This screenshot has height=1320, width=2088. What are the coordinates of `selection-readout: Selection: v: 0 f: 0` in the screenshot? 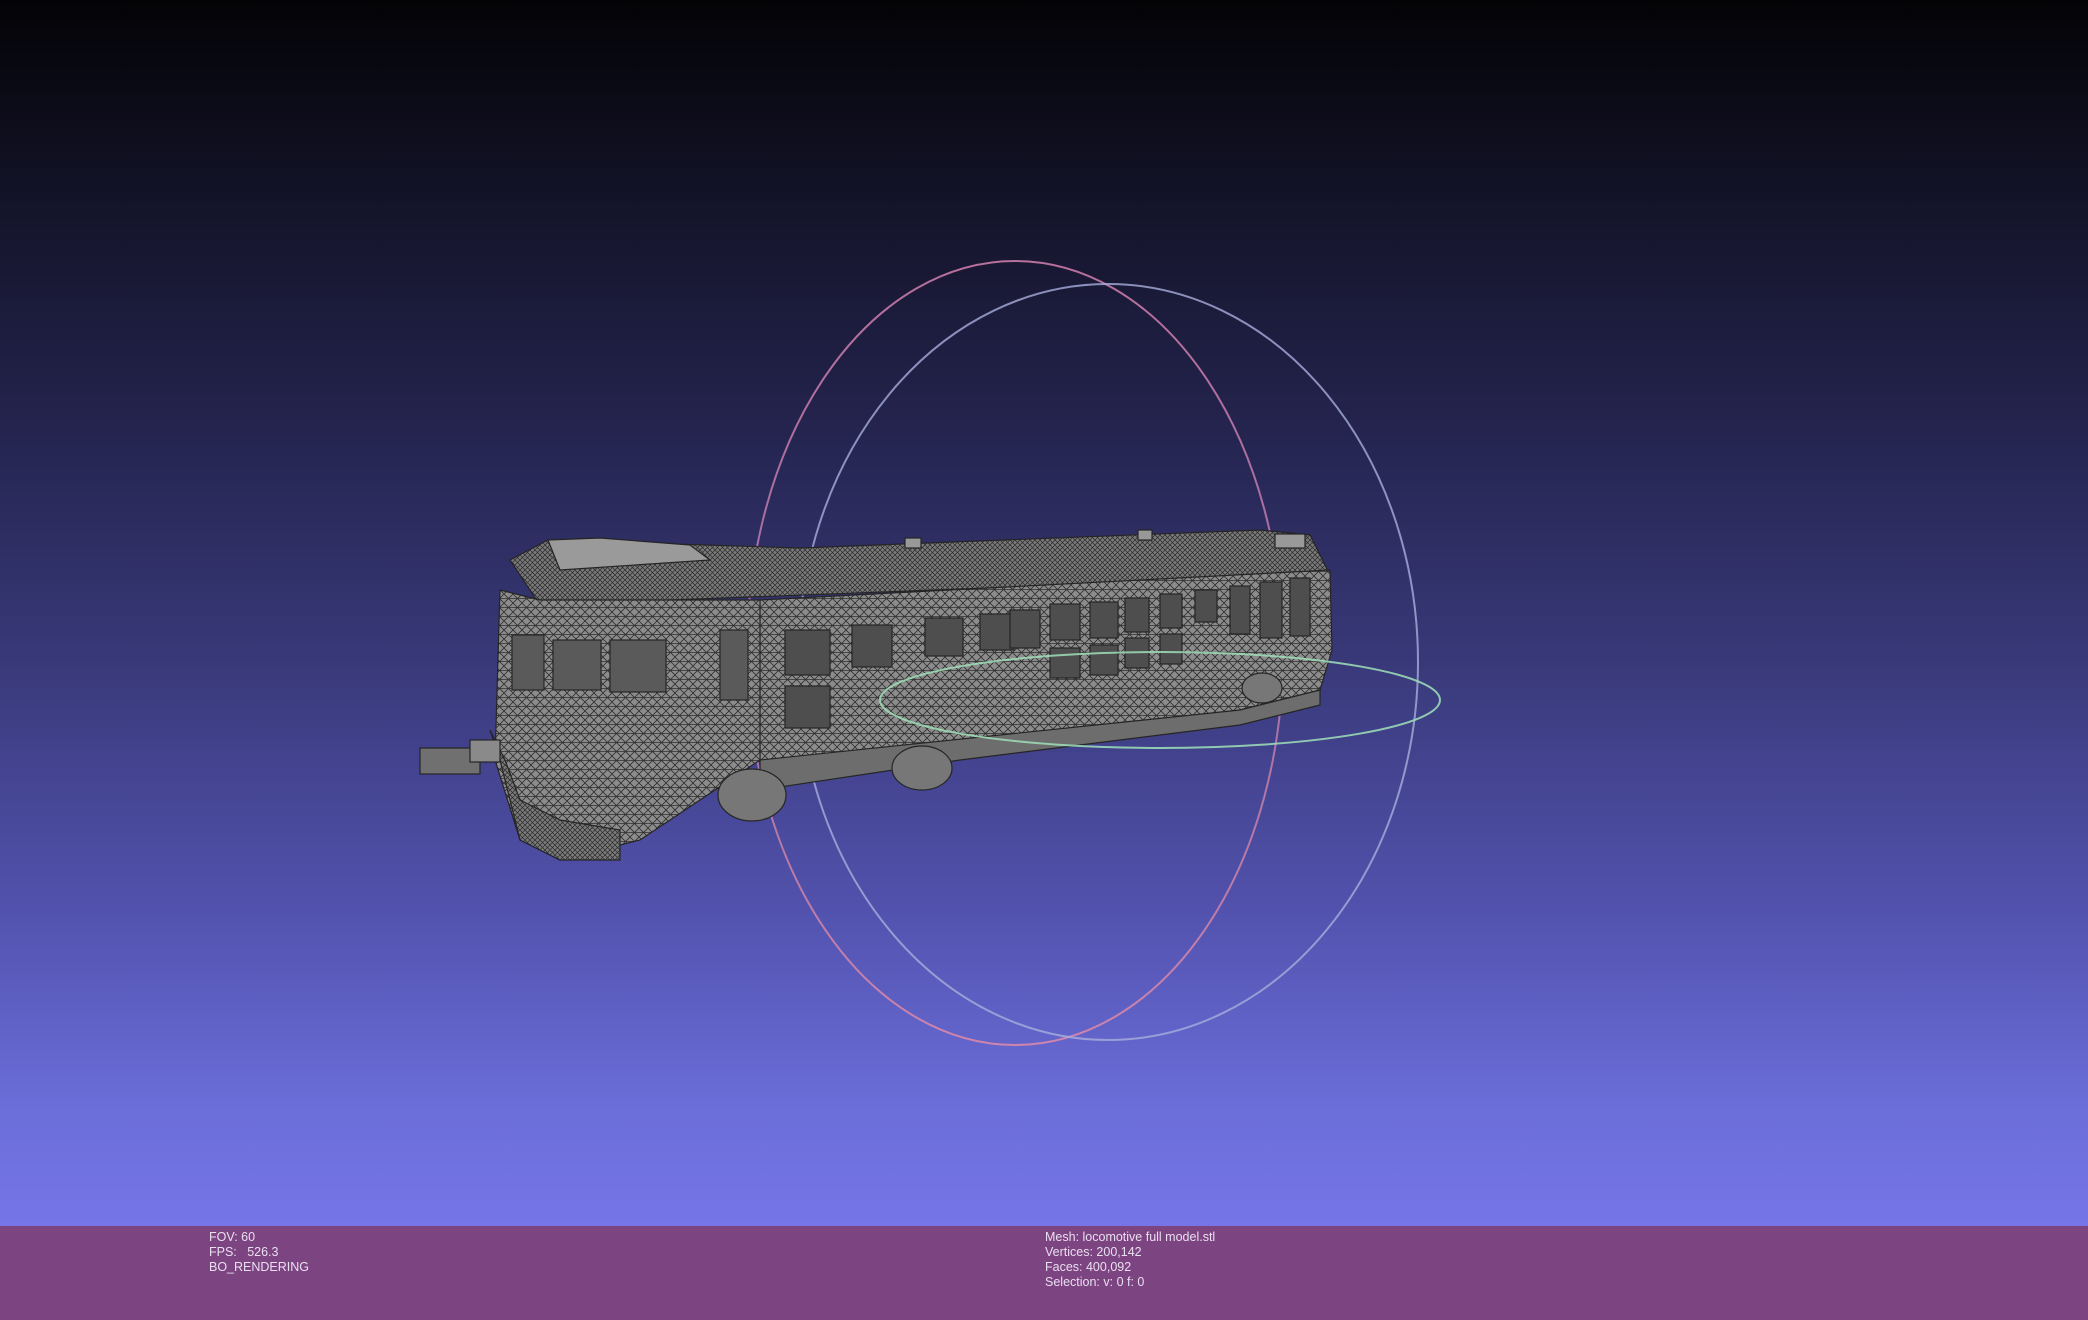 It's located at (1095, 1282).